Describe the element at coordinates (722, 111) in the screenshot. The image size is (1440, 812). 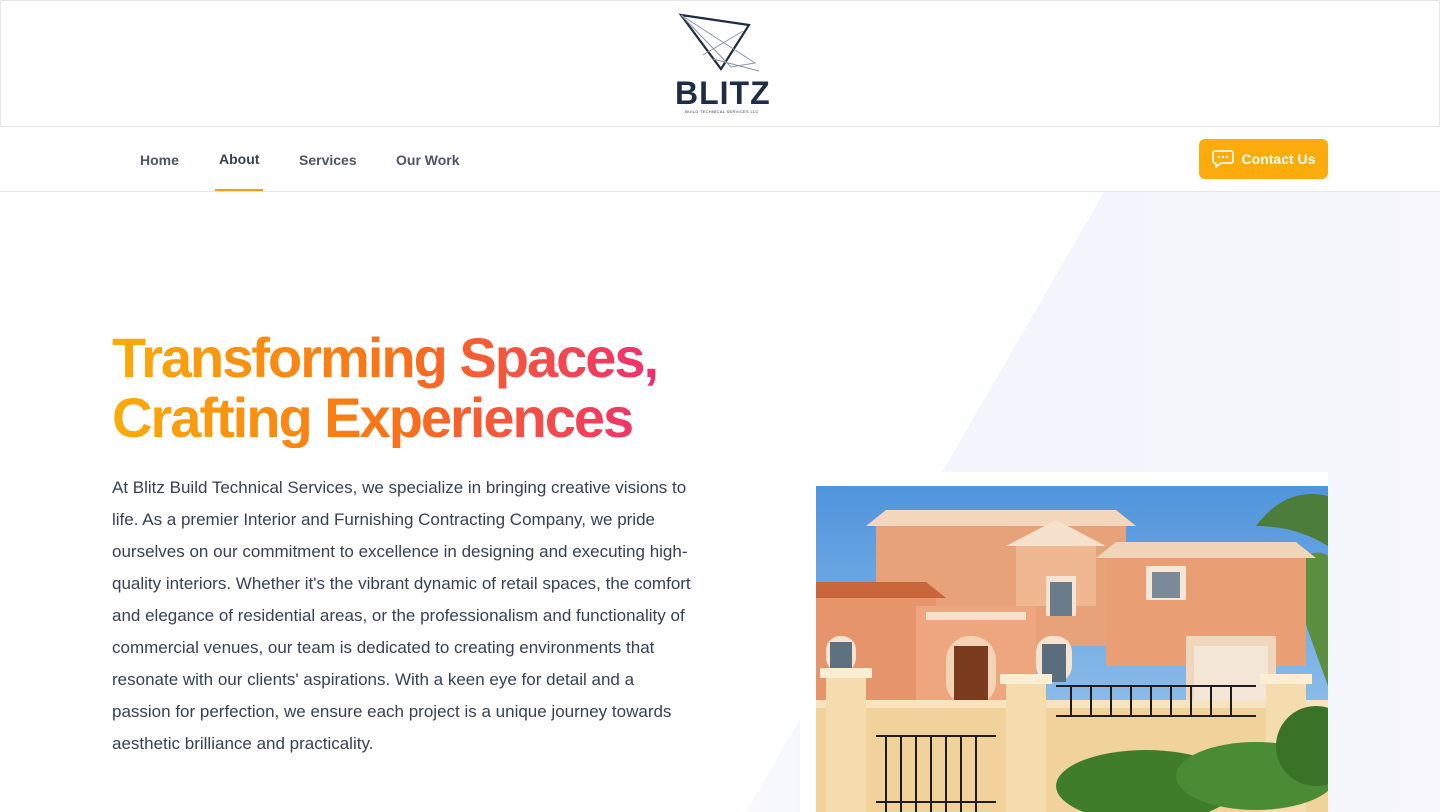
I see `brand-tagline: BUILD TECHNICAL SERVICES LLC` at that location.